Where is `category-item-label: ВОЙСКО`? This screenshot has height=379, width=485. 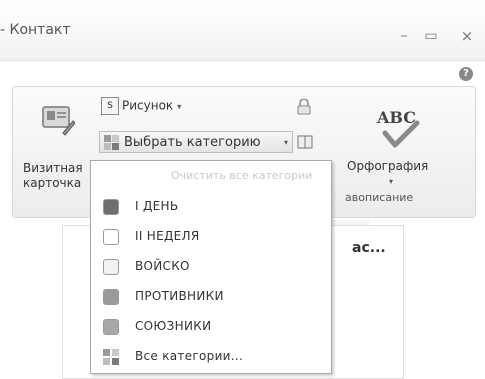 category-item-label: ВОЙСКО is located at coordinates (162, 266).